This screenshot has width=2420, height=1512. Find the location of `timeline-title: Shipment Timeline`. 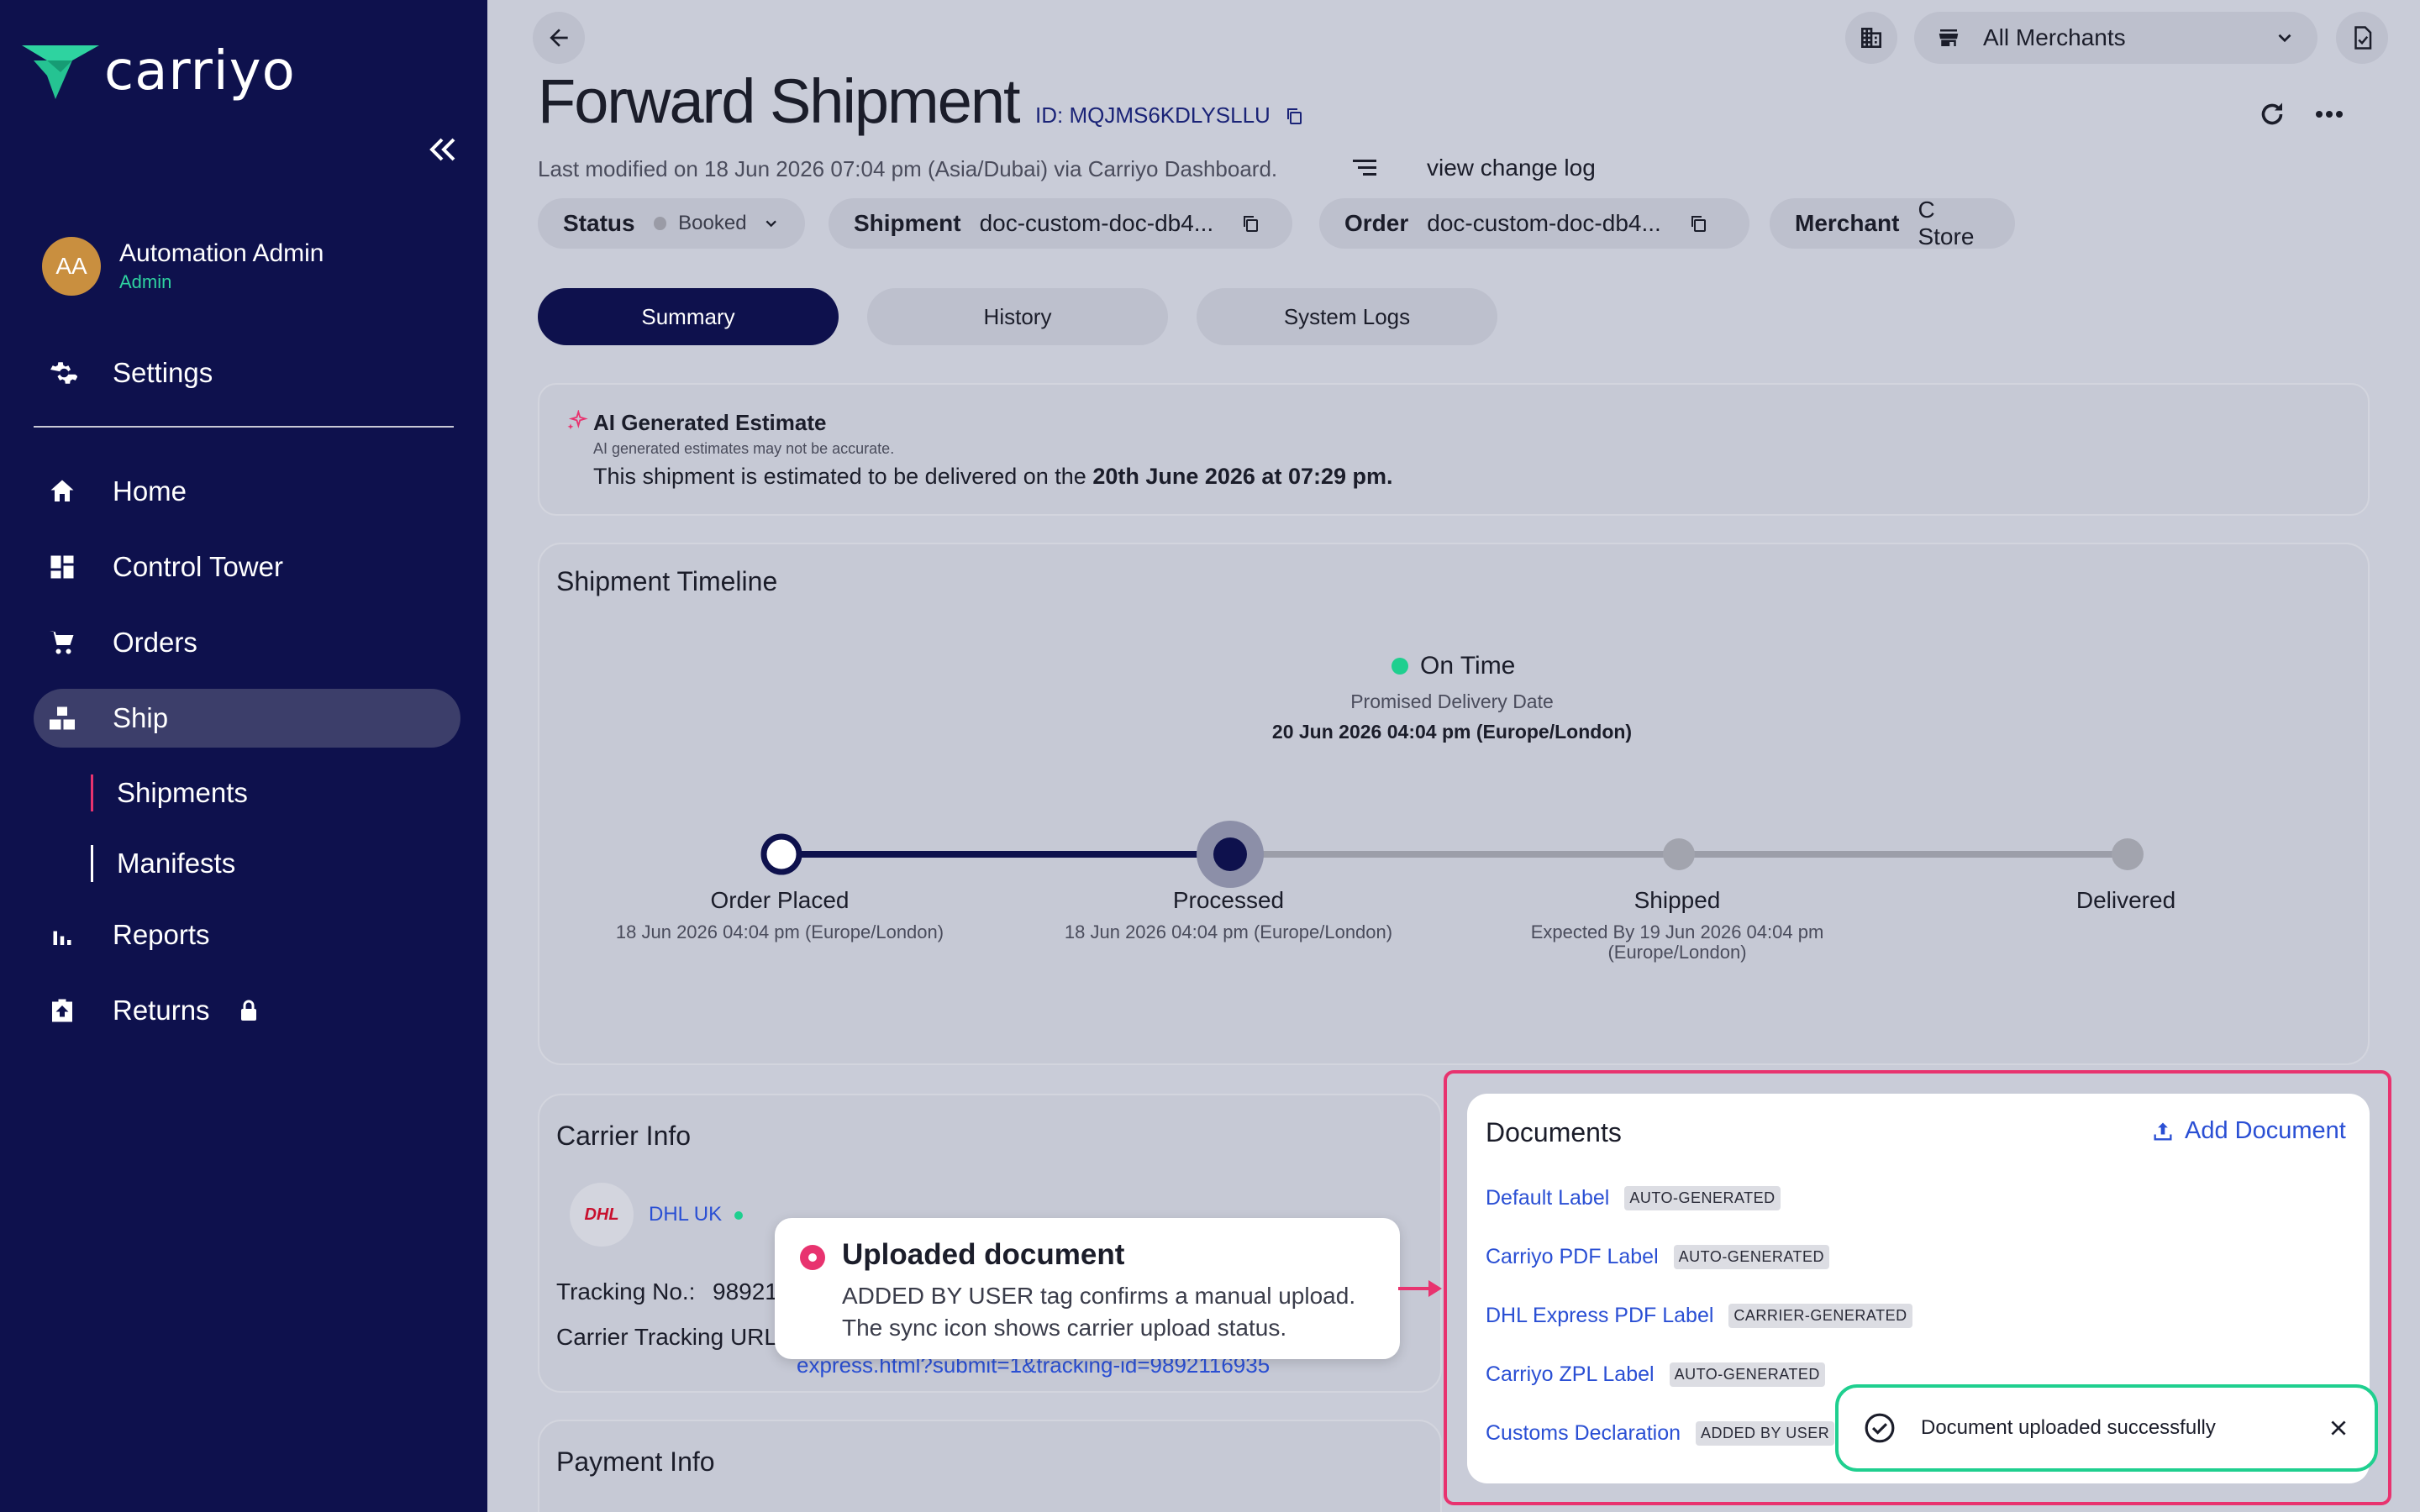

timeline-title: Shipment Timeline is located at coordinates (667, 581).